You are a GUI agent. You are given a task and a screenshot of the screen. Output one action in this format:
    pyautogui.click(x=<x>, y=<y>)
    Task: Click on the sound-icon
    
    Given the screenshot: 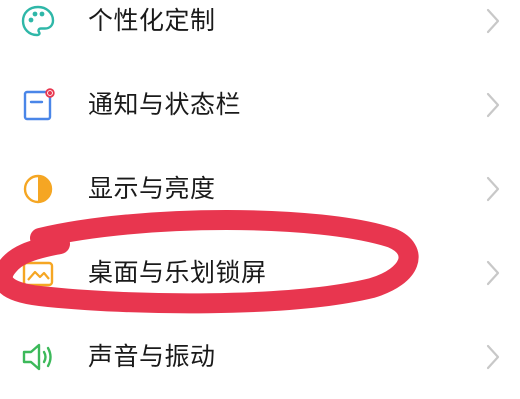 What is the action you would take?
    pyautogui.click(x=38, y=357)
    